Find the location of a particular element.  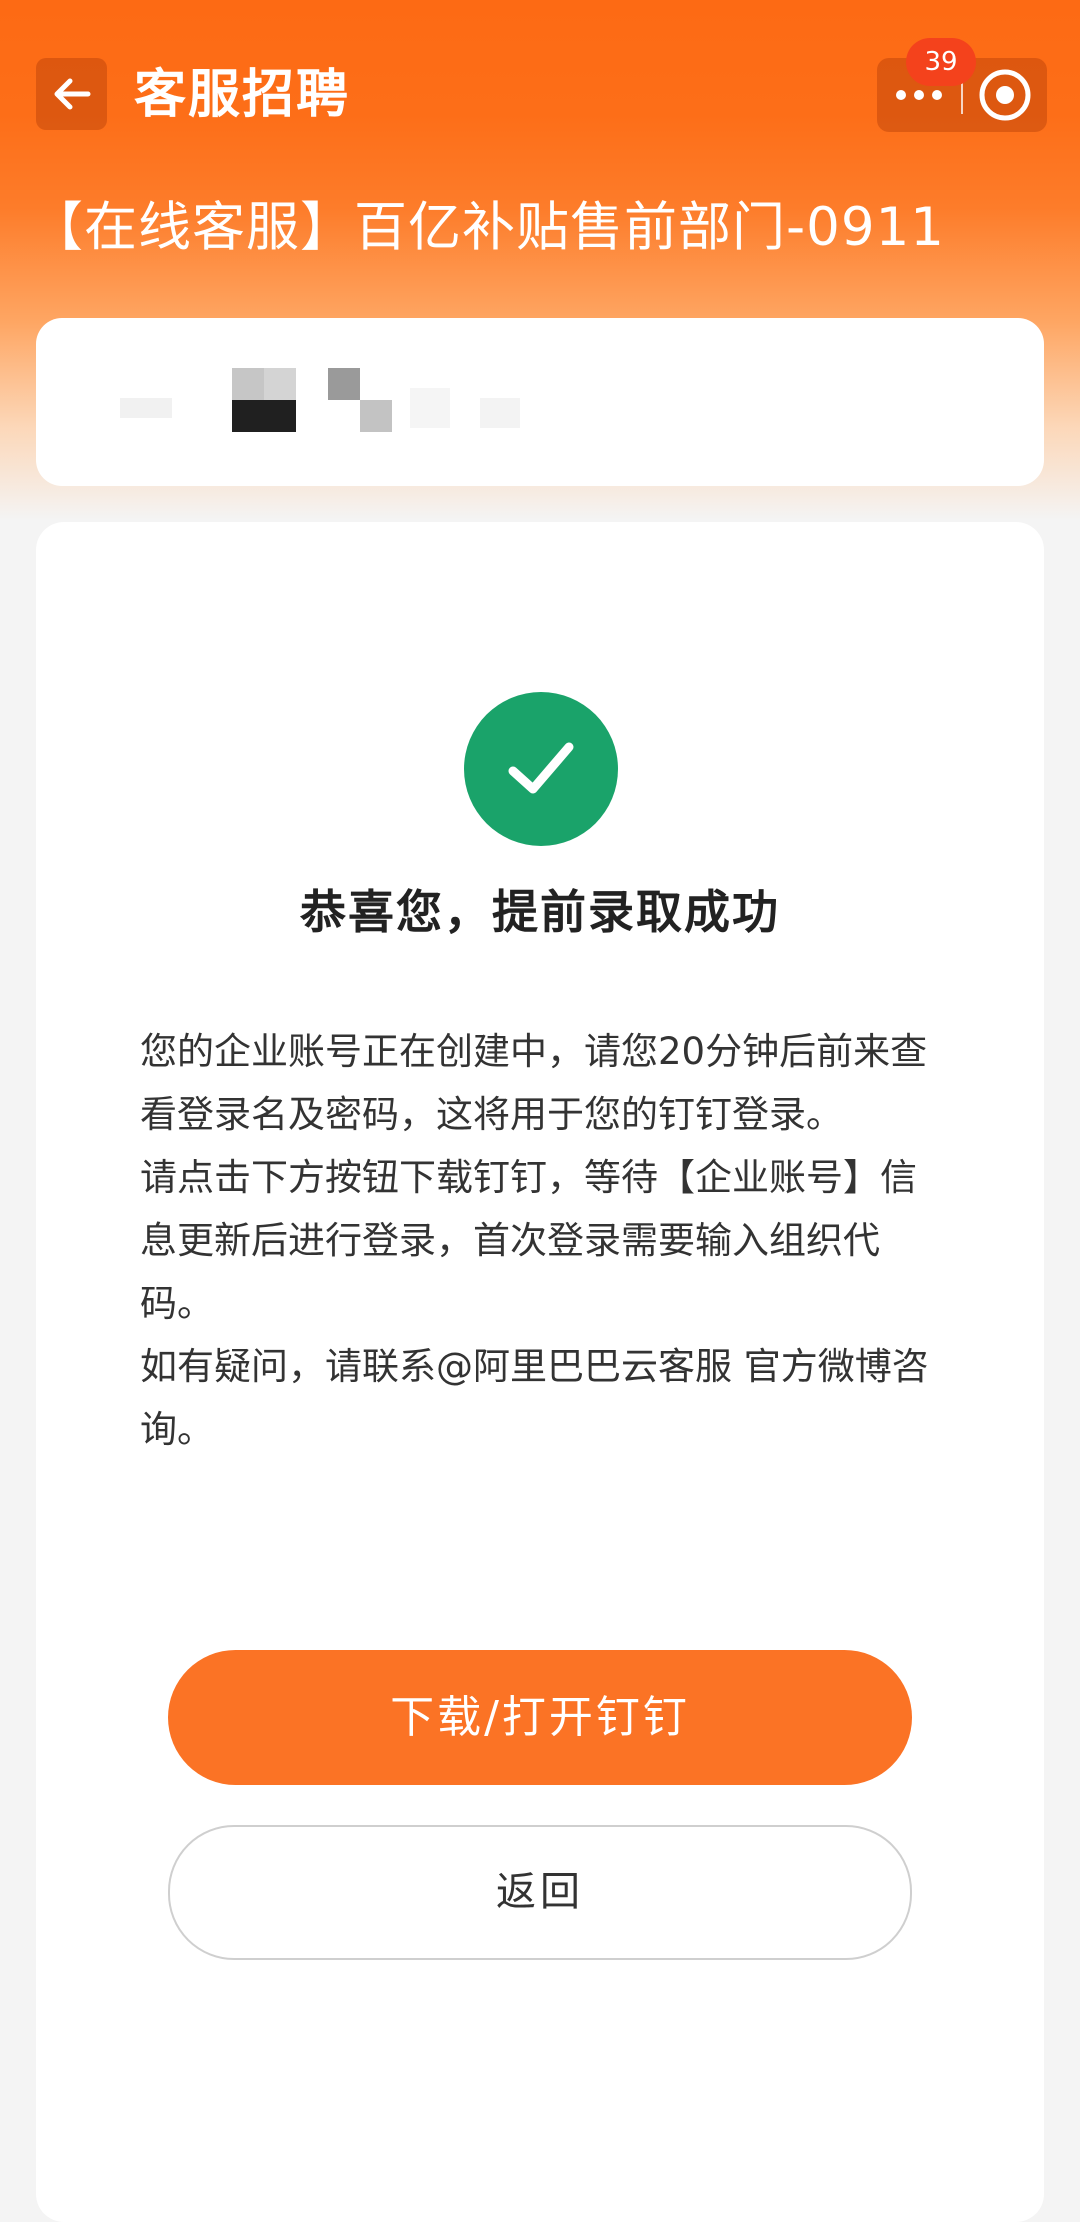

more-dots-icon is located at coordinates (919, 95).